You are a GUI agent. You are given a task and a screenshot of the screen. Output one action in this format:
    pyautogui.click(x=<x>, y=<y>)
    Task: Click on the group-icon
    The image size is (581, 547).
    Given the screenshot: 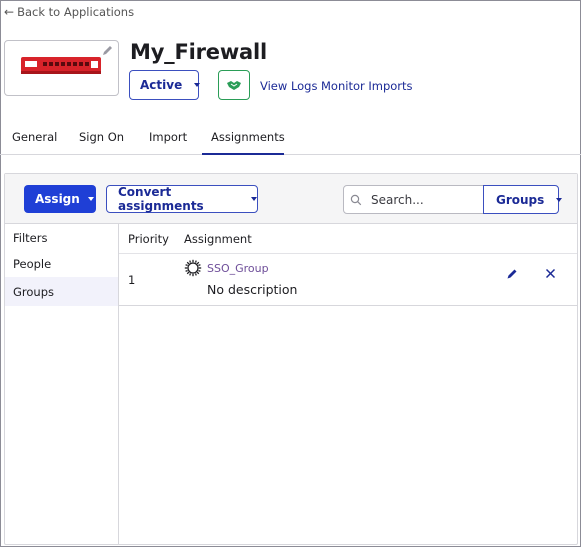 What is the action you would take?
    pyautogui.click(x=193, y=268)
    